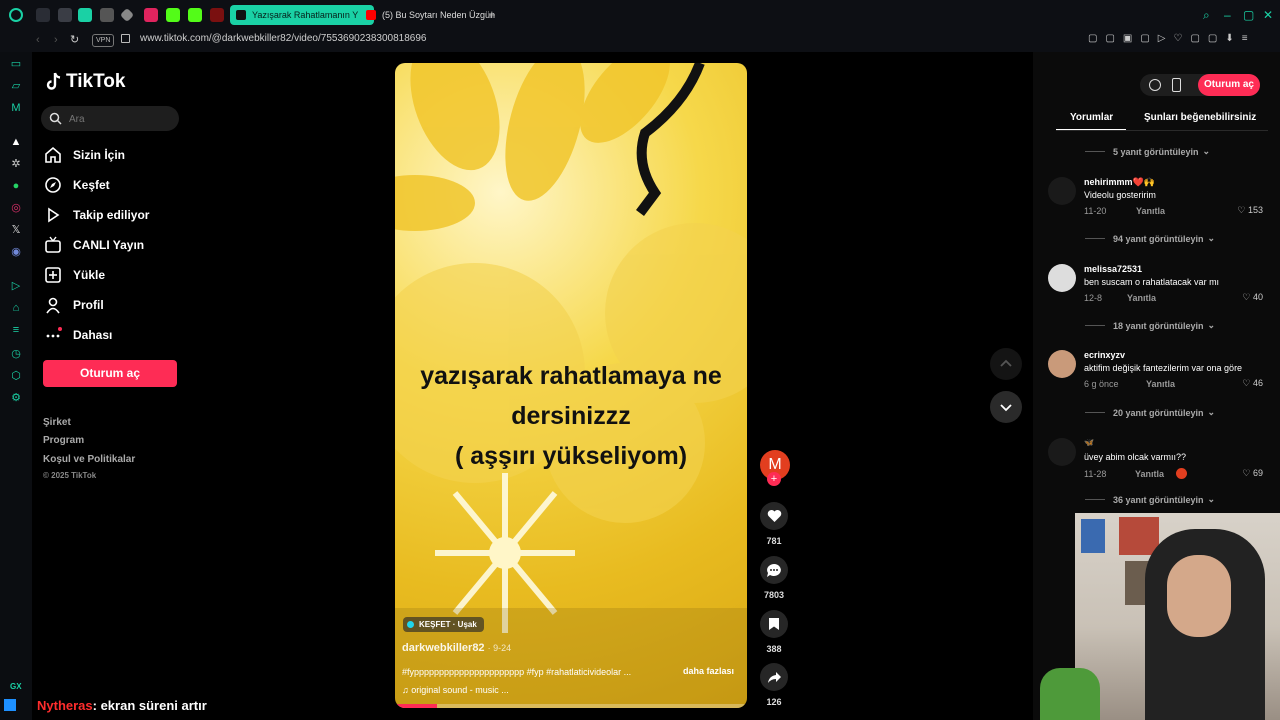  I want to click on forward-icon: ›, so click(56, 40).